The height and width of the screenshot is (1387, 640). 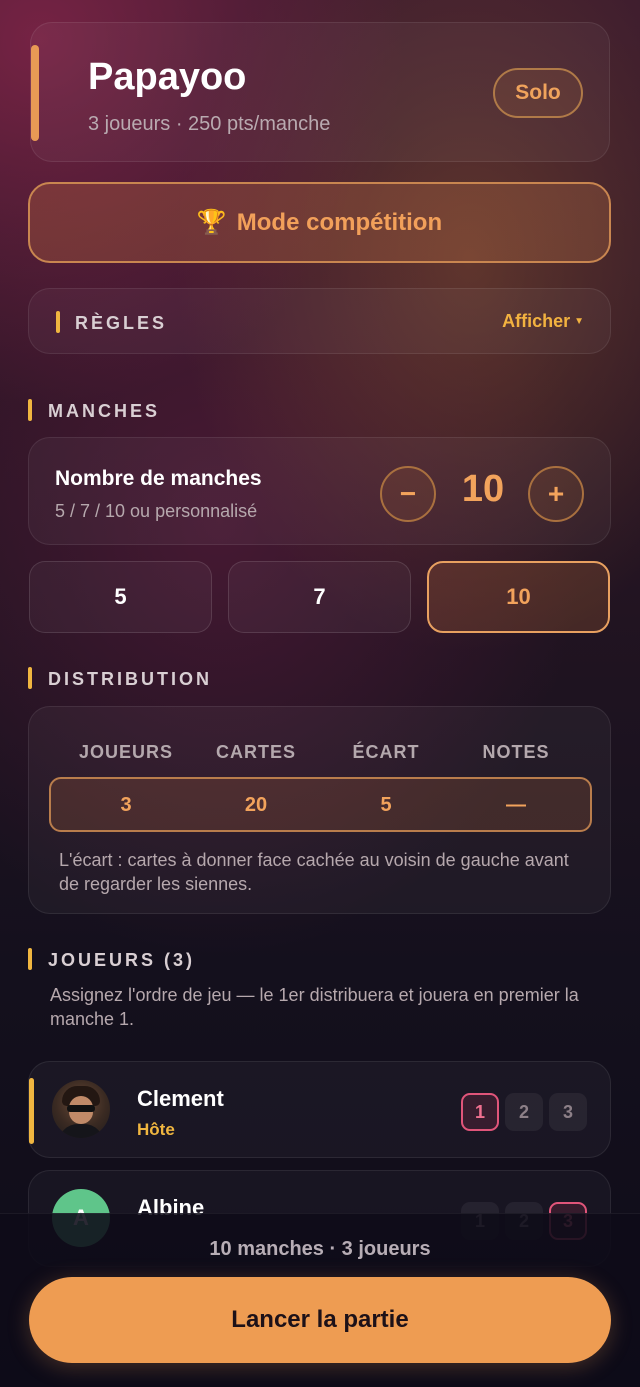 What do you see at coordinates (579, 321) in the screenshot?
I see `caret-down-icon: ▼` at bounding box center [579, 321].